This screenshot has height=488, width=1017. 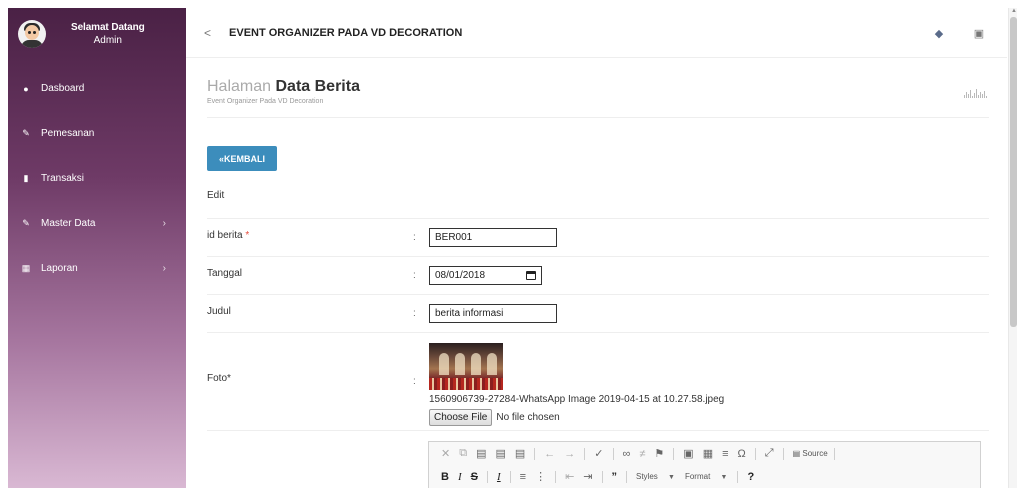 What do you see at coordinates (659, 453) in the screenshot?
I see `anchor-flag-icon: ⚑` at bounding box center [659, 453].